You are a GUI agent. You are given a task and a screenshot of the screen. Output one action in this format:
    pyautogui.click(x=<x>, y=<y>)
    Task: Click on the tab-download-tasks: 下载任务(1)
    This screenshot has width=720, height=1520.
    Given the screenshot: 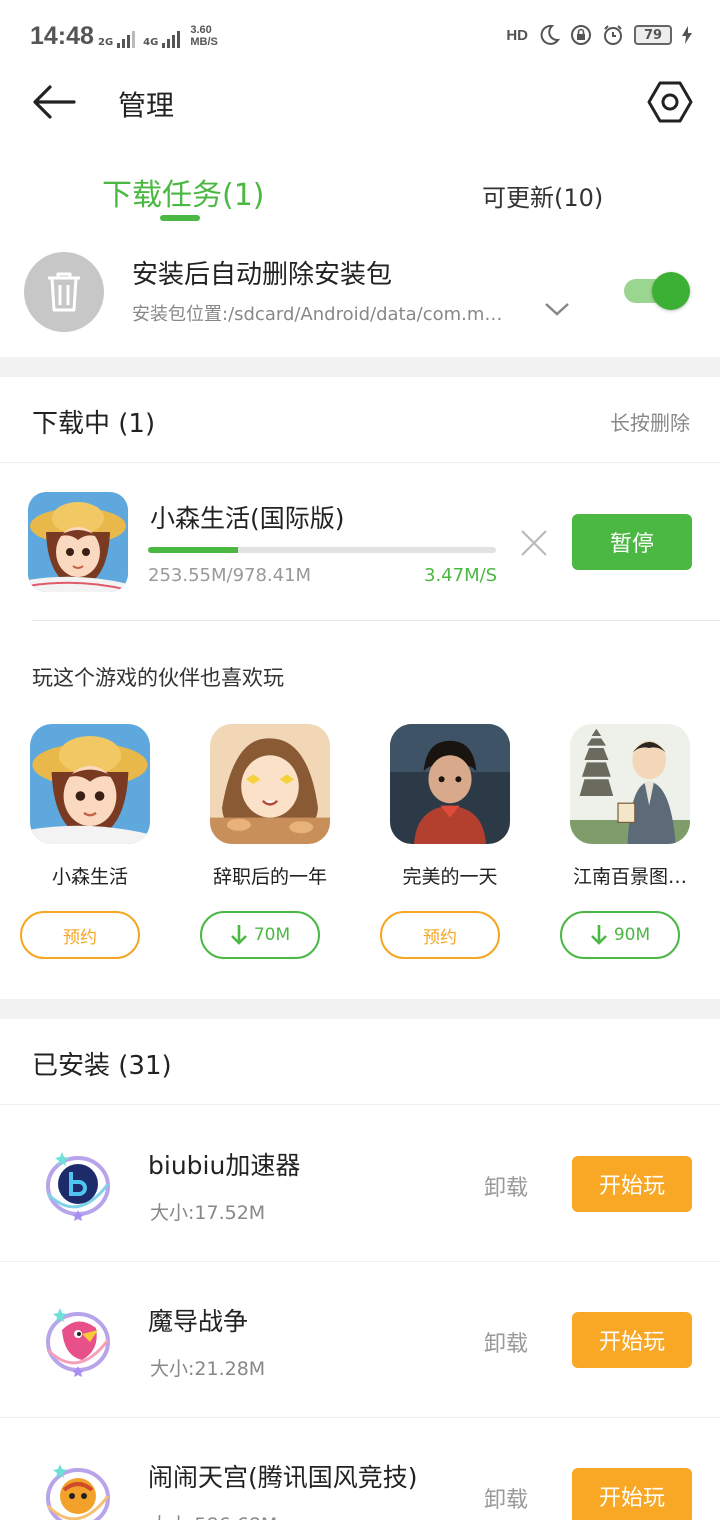 What is the action you would take?
    pyautogui.click(x=183, y=192)
    